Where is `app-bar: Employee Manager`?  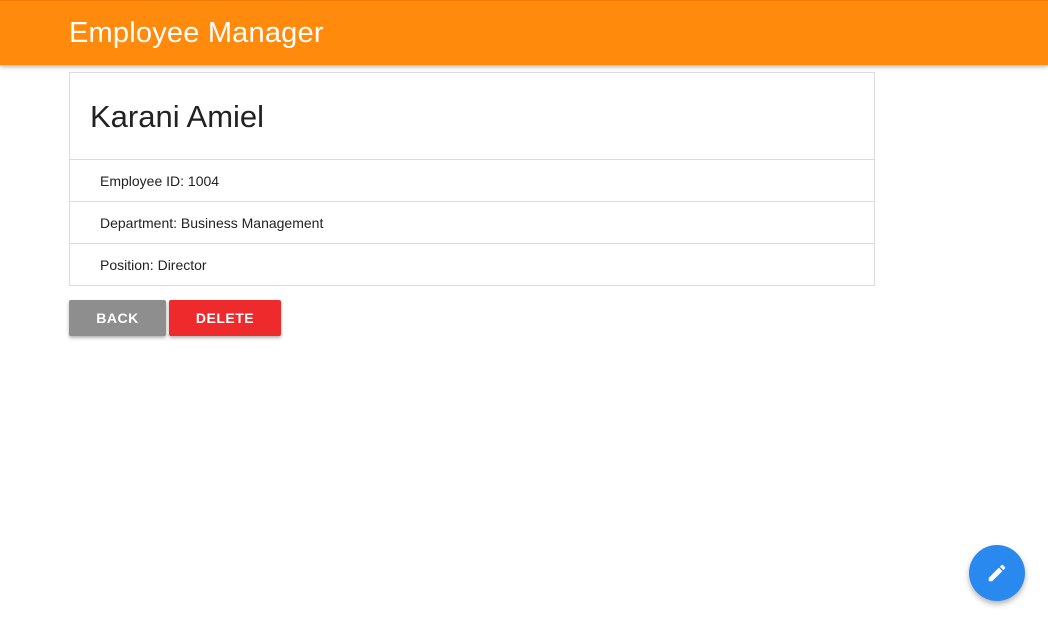 app-bar: Employee Manager is located at coordinates (524, 32).